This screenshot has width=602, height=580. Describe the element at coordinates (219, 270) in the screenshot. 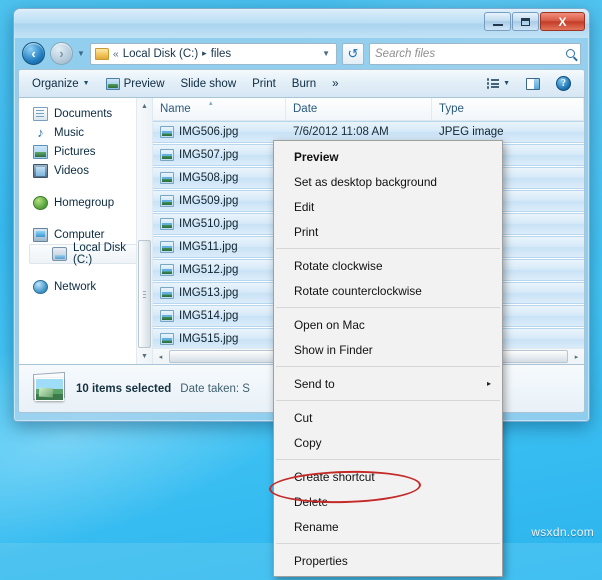

I see `file-name-cell: IMG512.jpg` at that location.